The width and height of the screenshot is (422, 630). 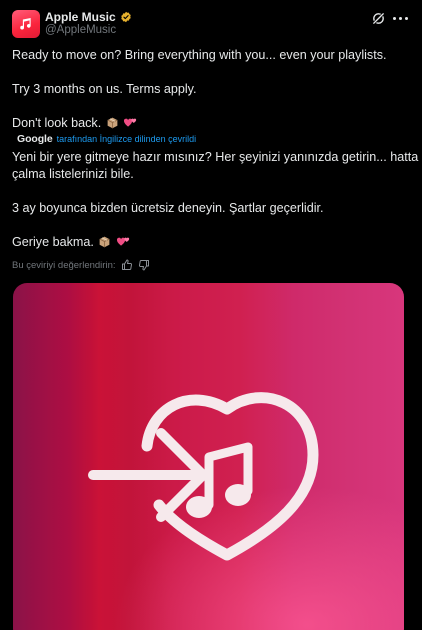 I want to click on translated-line-4: Geriye bakma., so click(x=212, y=243).